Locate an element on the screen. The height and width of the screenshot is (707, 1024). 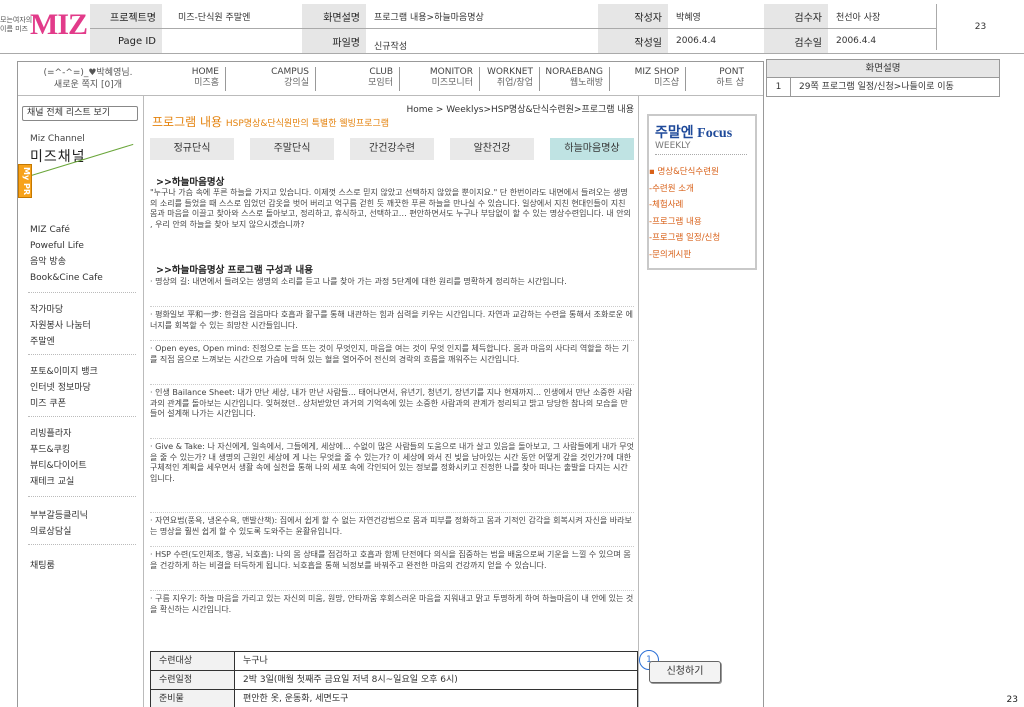
section-heading: >>하늘마음명상 프로그램 구성과 내용 is located at coordinates (234, 270).